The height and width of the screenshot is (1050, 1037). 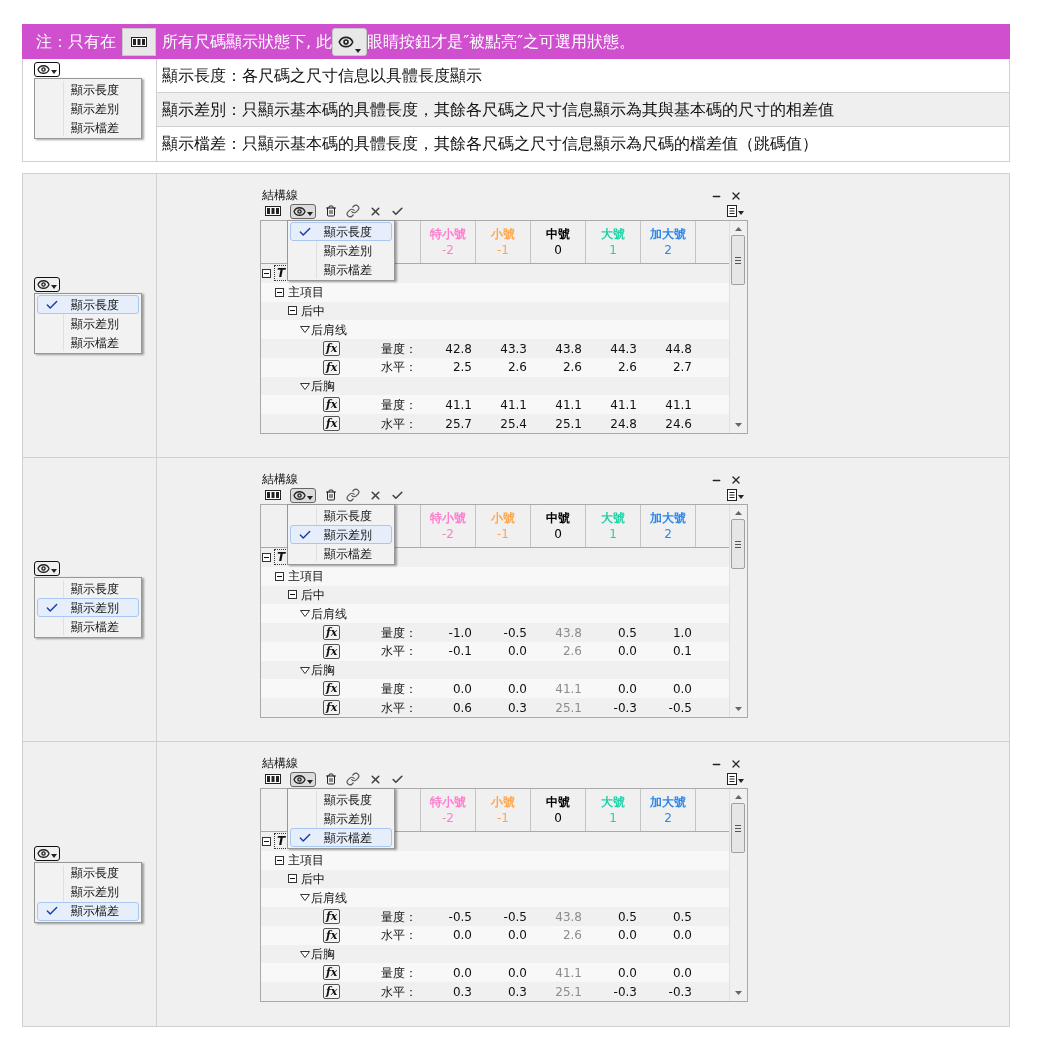 I want to click on menu-item-label: 顯示差別, so click(x=347, y=819).